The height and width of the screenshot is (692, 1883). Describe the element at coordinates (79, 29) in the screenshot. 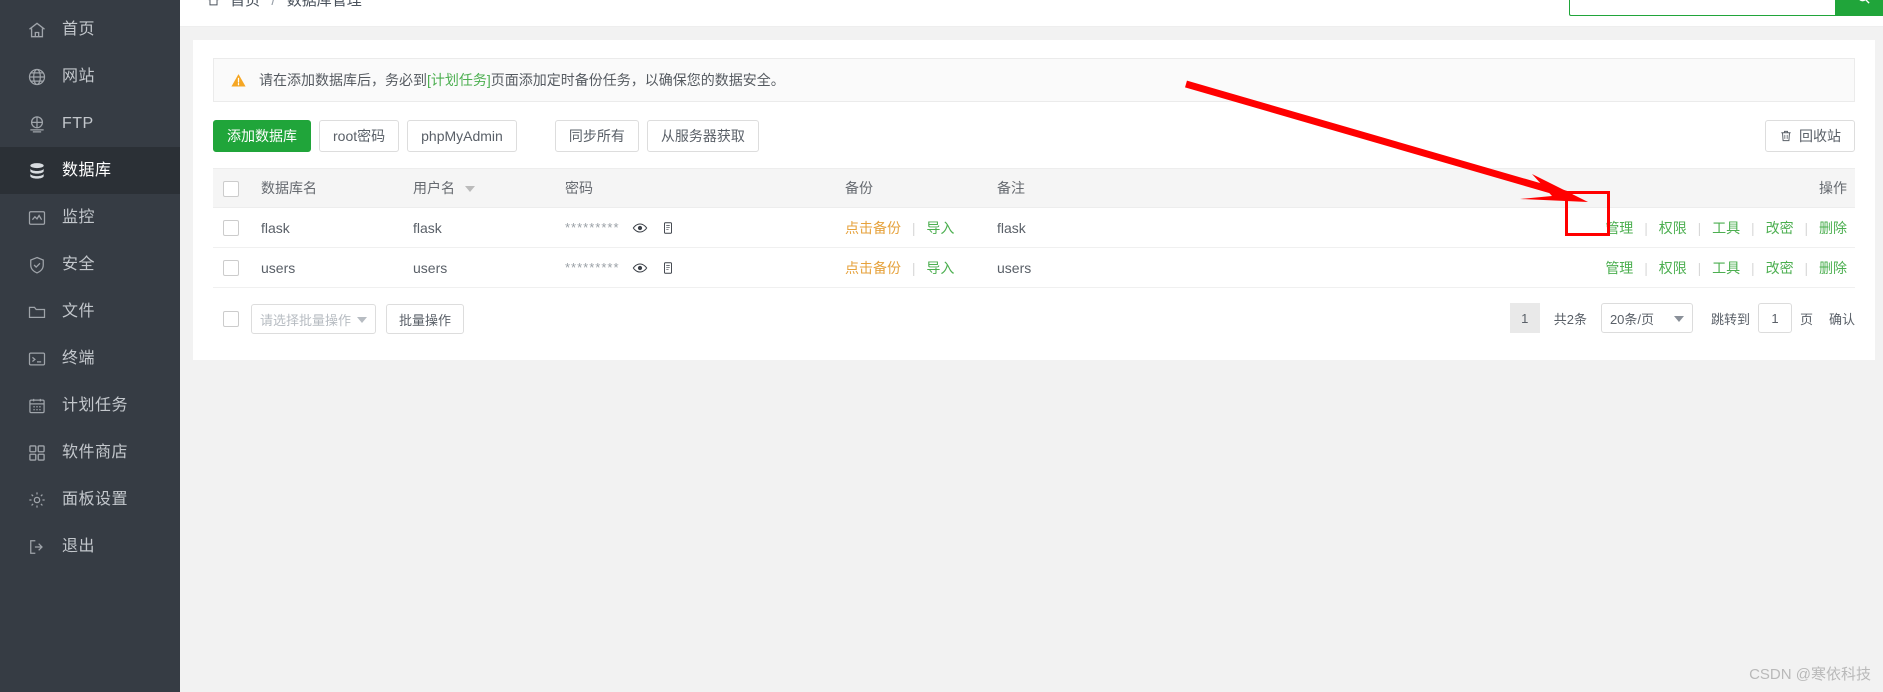

I see `sidebar-item-label: 首页` at that location.